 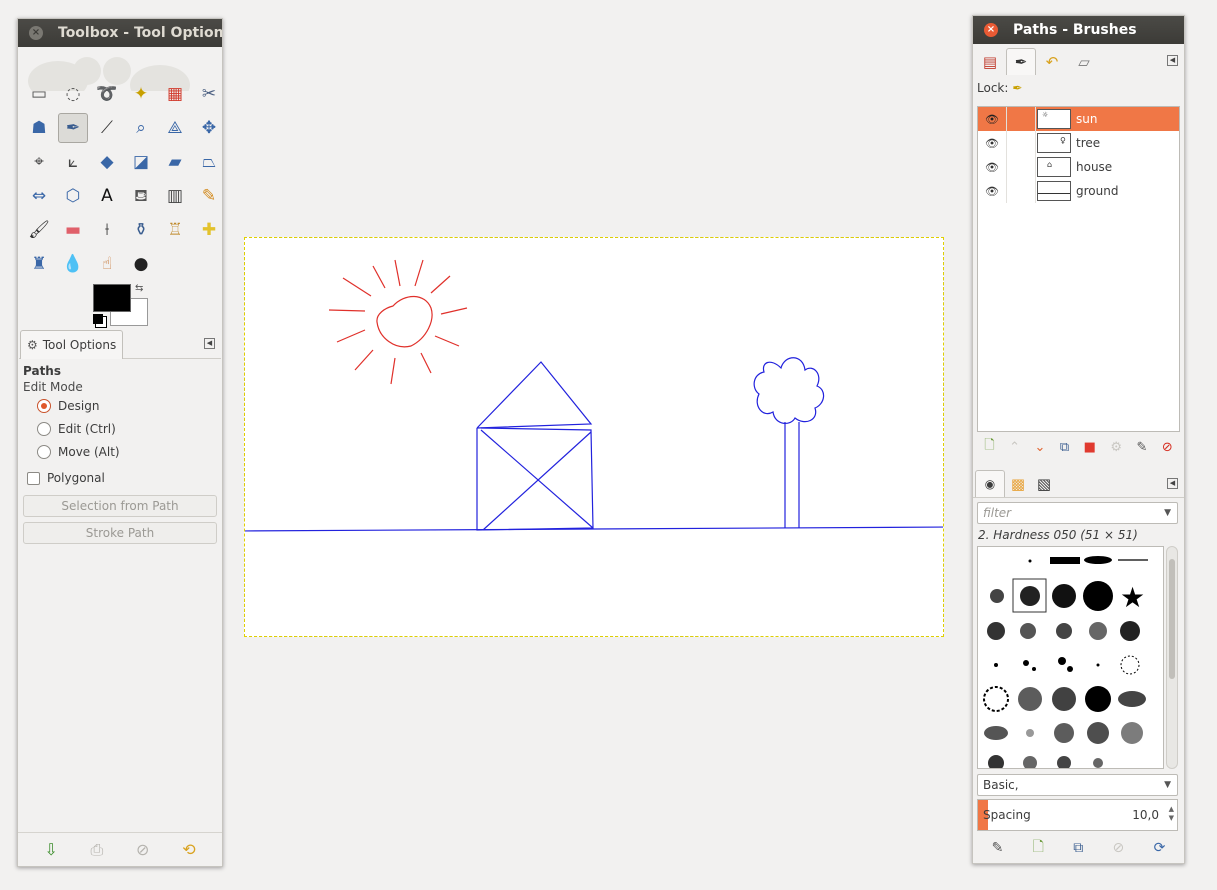 What do you see at coordinates (73, 264) in the screenshot?
I see `blur-icon: 💧` at bounding box center [73, 264].